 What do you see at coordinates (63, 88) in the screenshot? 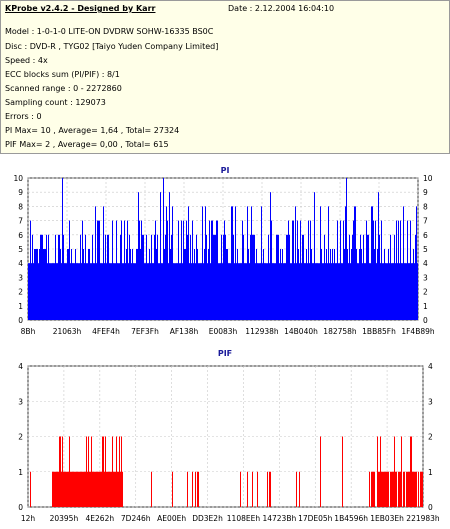
I see `scanned-range: Scanned range : 0 - 2272860` at bounding box center [63, 88].